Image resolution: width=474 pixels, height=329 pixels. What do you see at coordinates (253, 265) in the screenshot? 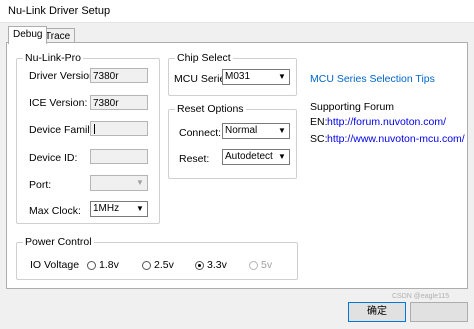
I see `voltage-5v-radio` at bounding box center [253, 265].